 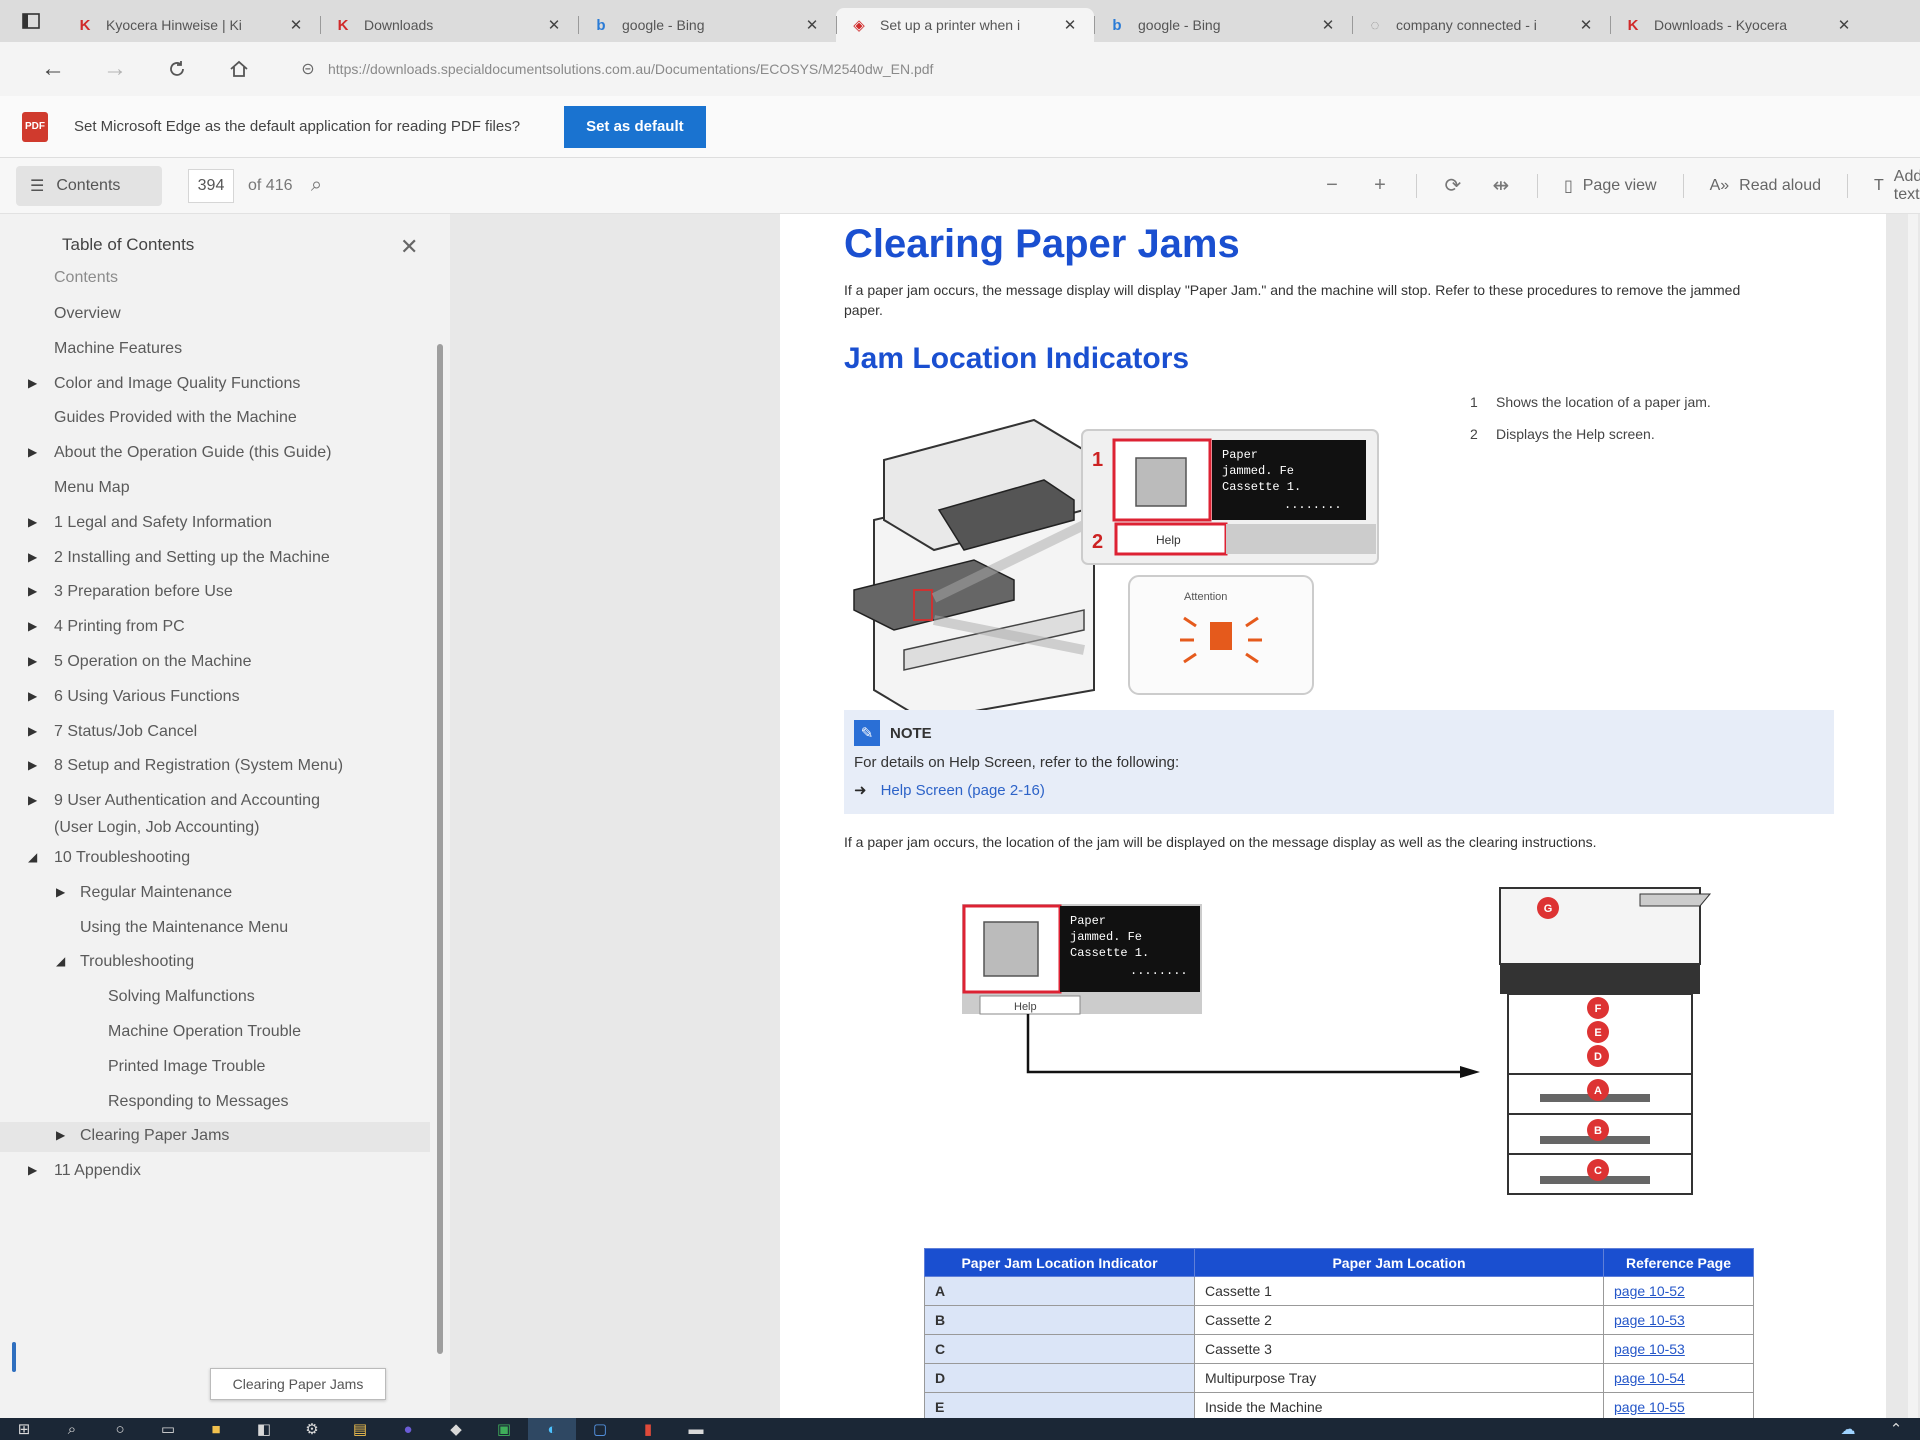 What do you see at coordinates (456, 1429) in the screenshot?
I see `app-icon: ◆` at bounding box center [456, 1429].